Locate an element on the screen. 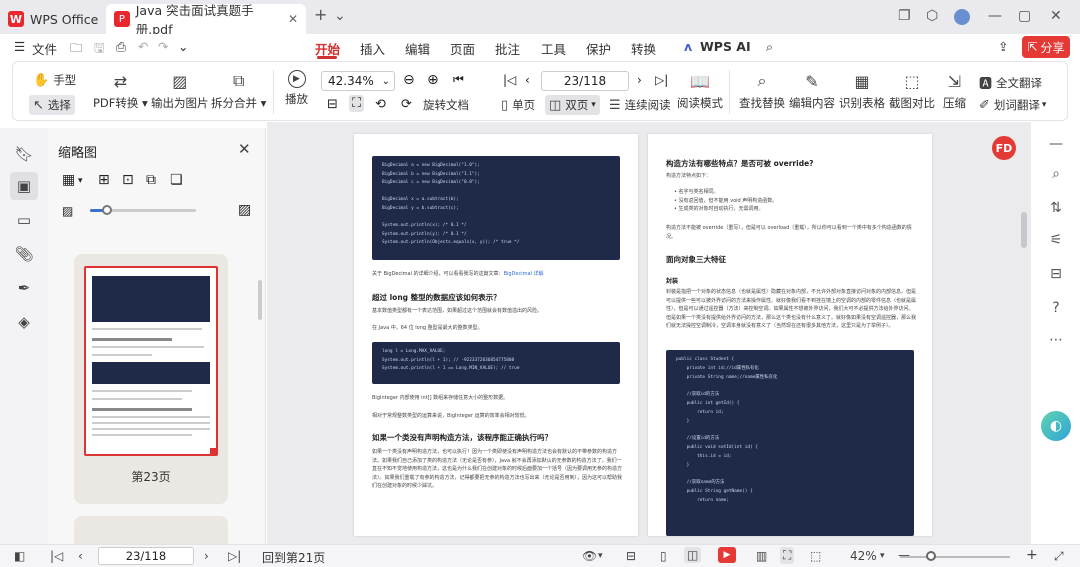 Image resolution: width=1080 pixels, height=567 pixels. close-window-icon: ✕ is located at coordinates (1056, 16).